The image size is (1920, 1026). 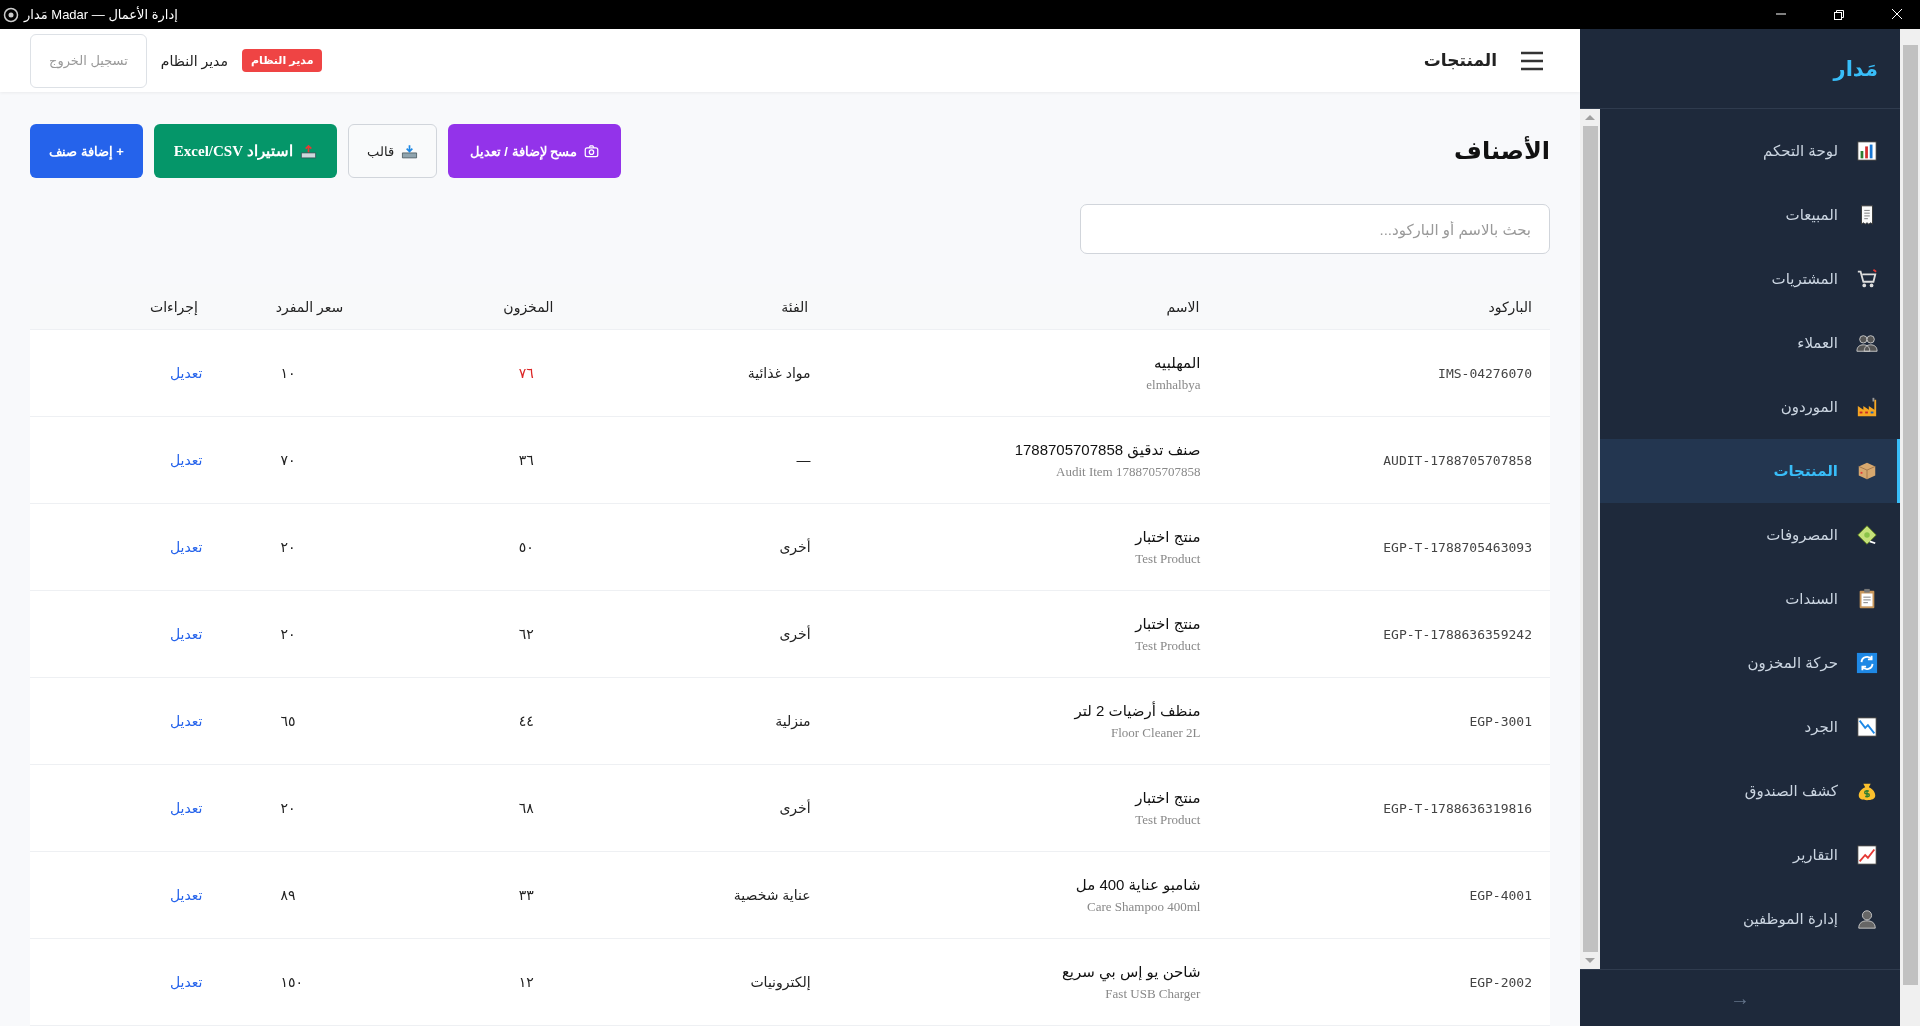 What do you see at coordinates (1867, 535) in the screenshot?
I see `money-icon` at bounding box center [1867, 535].